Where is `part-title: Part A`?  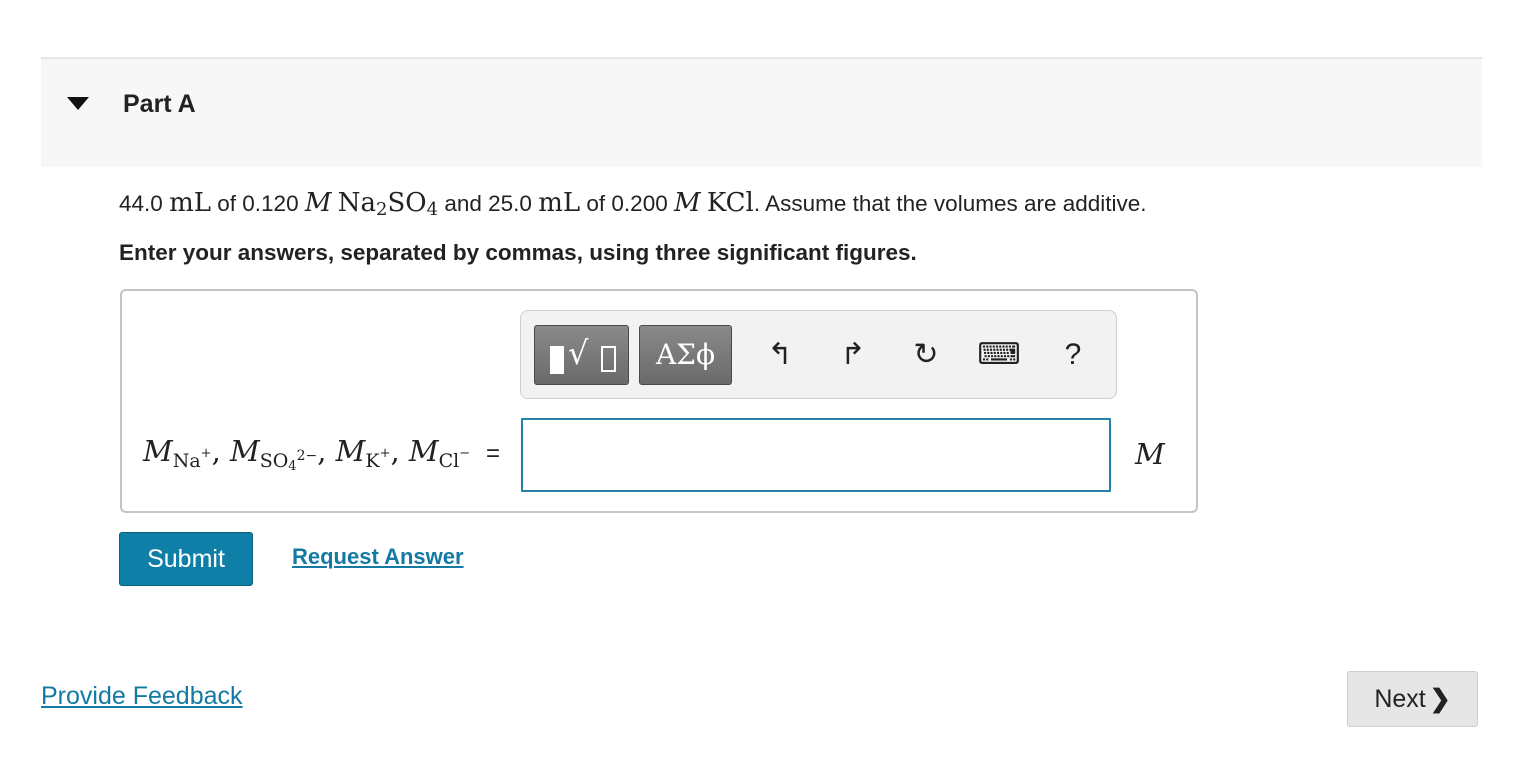 part-title: Part A is located at coordinates (159, 104).